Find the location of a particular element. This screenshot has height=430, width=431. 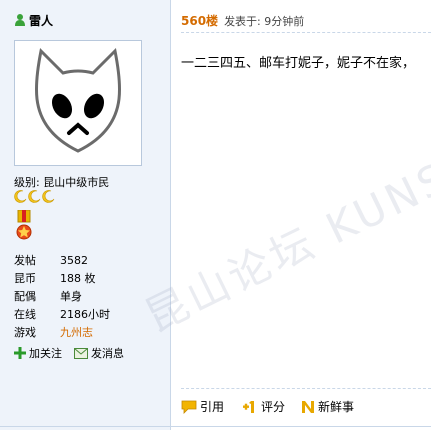

fresh-news-button: 新鲜事 is located at coordinates (327, 406).